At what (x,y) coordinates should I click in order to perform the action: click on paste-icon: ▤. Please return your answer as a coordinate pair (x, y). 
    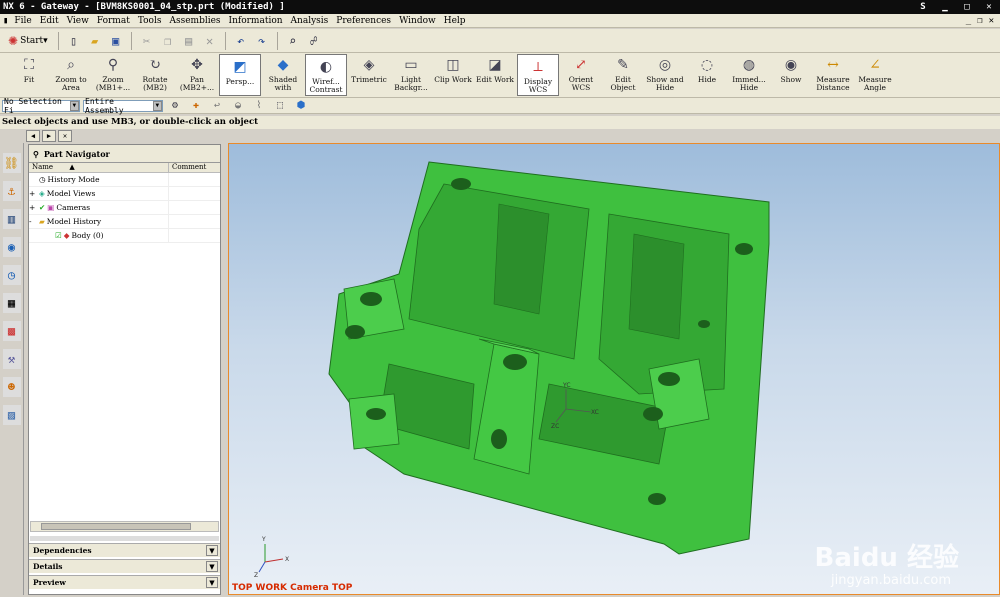
    Looking at the image, I should click on (189, 41).